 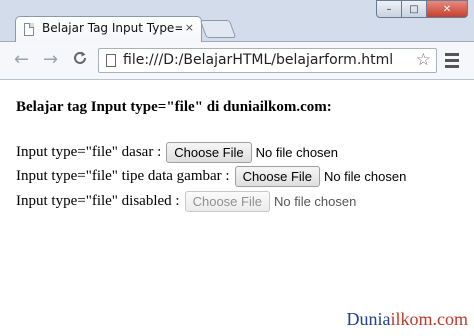 What do you see at coordinates (123, 176) in the screenshot?
I see `row-label: Input type="file" tipe data gambar :` at bounding box center [123, 176].